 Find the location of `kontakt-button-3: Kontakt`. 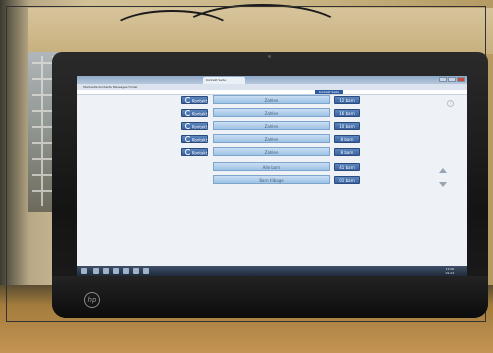

kontakt-button-3: Kontakt is located at coordinates (194, 126).